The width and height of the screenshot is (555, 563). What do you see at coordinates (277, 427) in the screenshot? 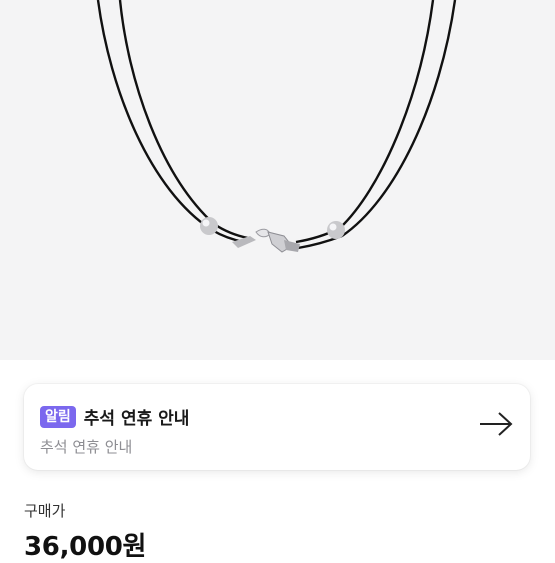
I see `notice-card: 알림 추석 연휴 안내 추석 연휴 안내` at bounding box center [277, 427].